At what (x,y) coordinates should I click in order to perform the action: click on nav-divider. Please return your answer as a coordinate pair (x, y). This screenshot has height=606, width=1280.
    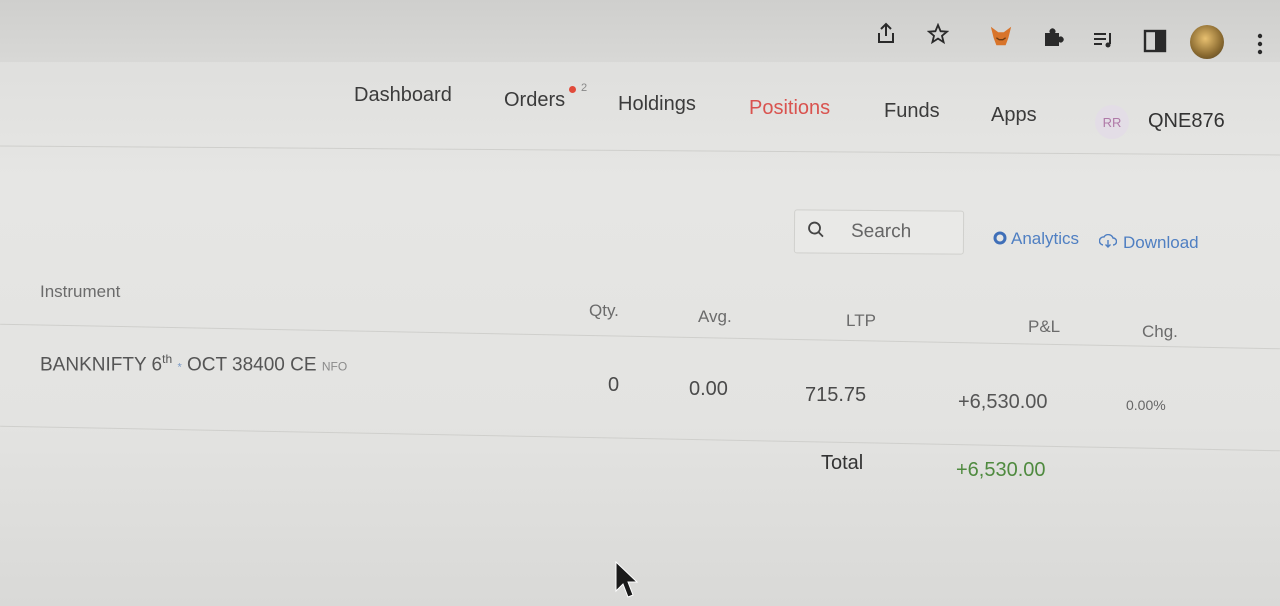
    Looking at the image, I should click on (640, 150).